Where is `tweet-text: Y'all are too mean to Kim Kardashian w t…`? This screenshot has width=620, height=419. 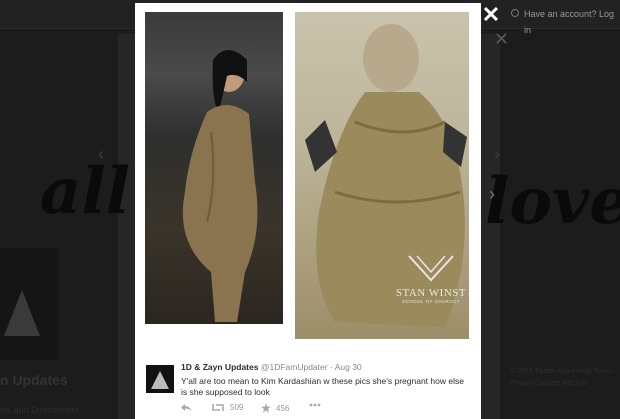
tweet-text: Y'all are too mean to Kim Kardashian w t… is located at coordinates (322, 386).